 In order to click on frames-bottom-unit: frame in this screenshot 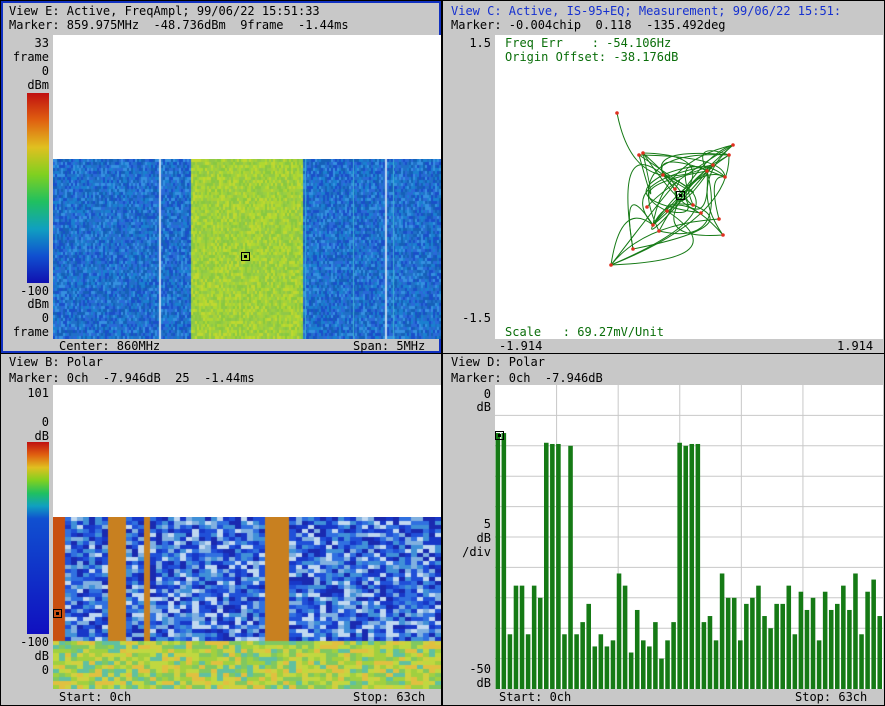, I will do `click(30, 332)`.